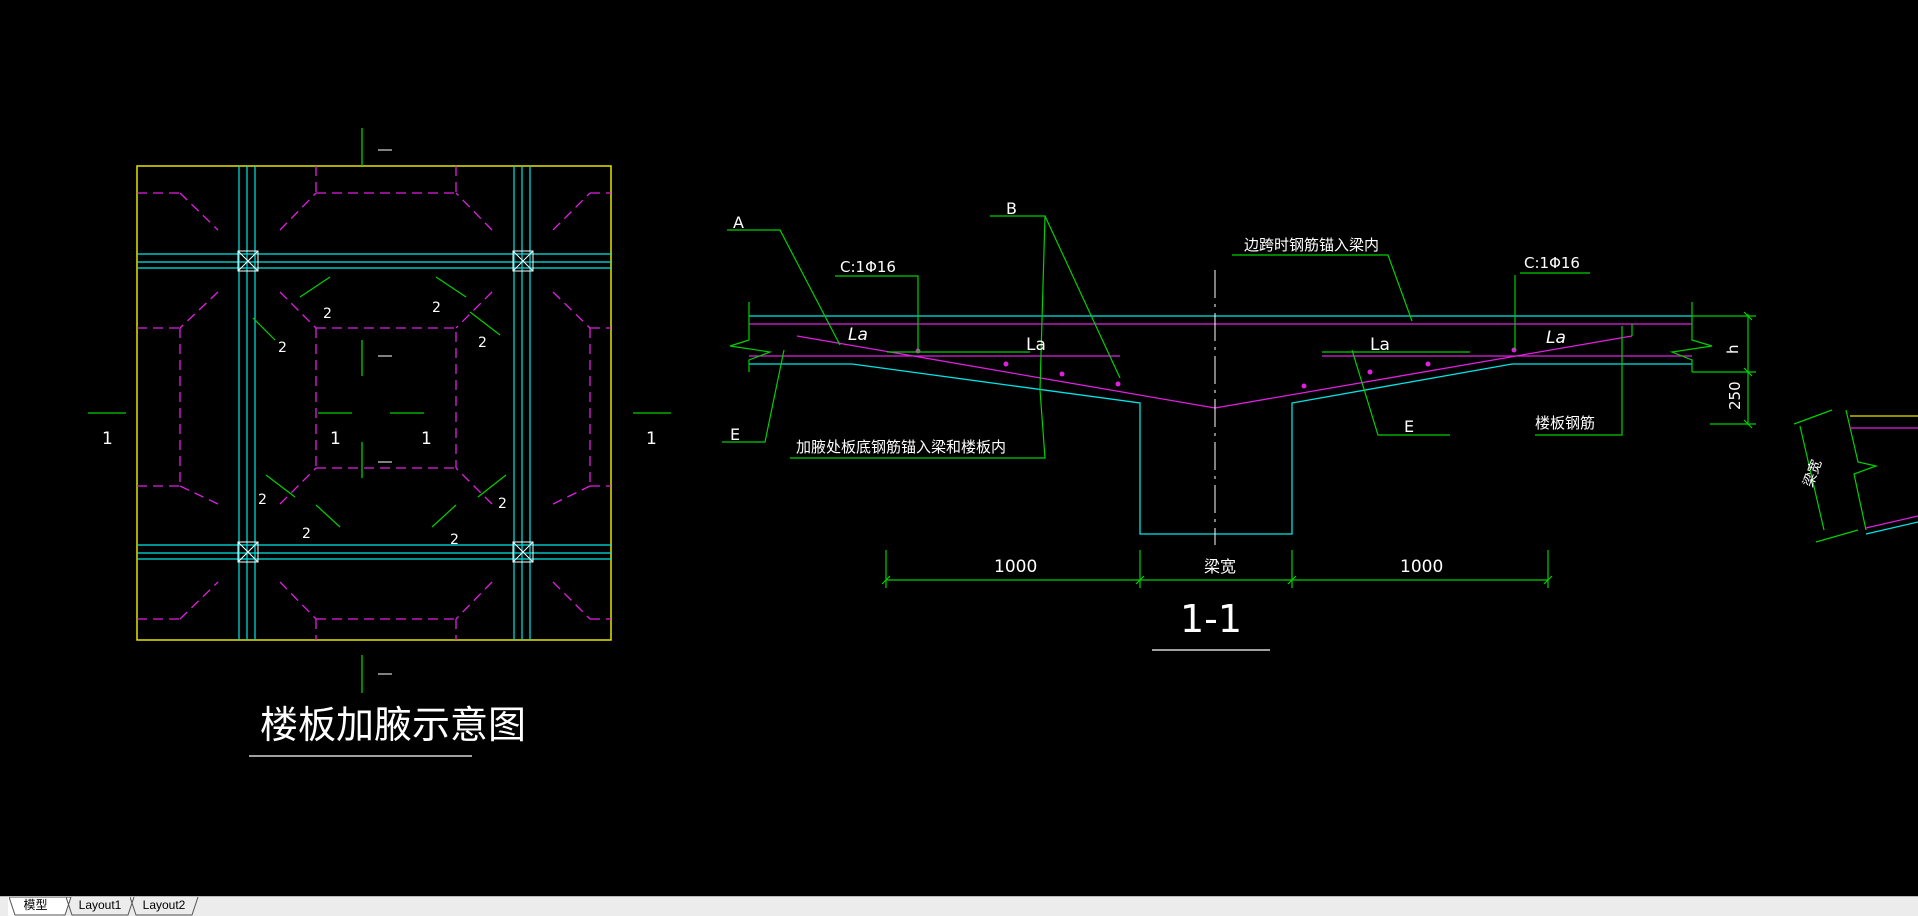 Image resolution: width=1918 pixels, height=916 pixels. I want to click on section-title: 1-1, so click(1211, 619).